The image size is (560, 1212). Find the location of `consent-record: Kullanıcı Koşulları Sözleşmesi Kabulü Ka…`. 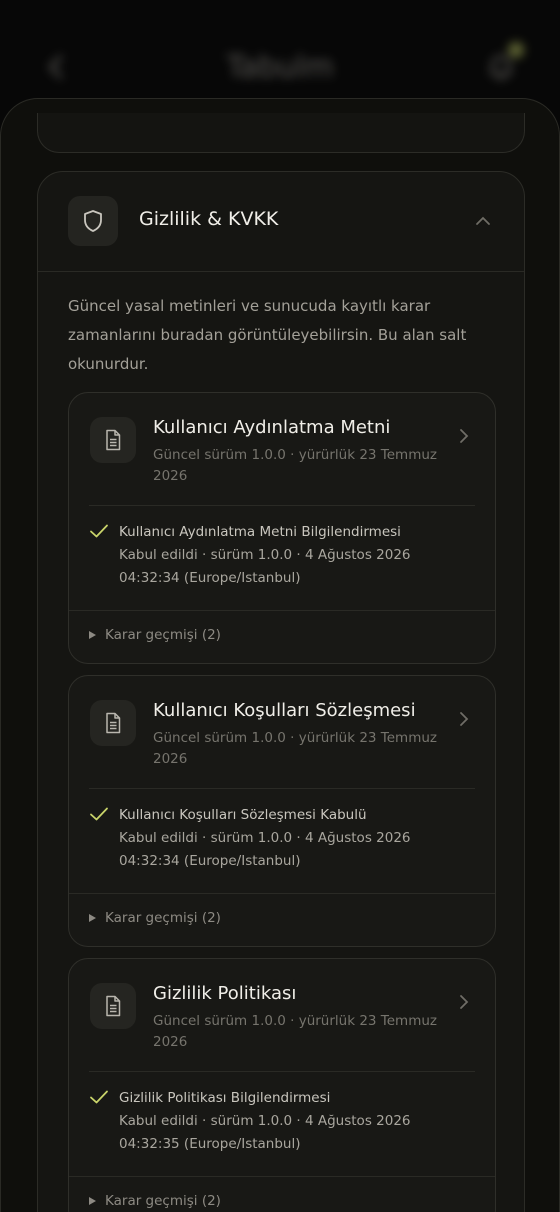

consent-record: Kullanıcı Koşulları Sözleşmesi Kabulü Ka… is located at coordinates (294, 838).